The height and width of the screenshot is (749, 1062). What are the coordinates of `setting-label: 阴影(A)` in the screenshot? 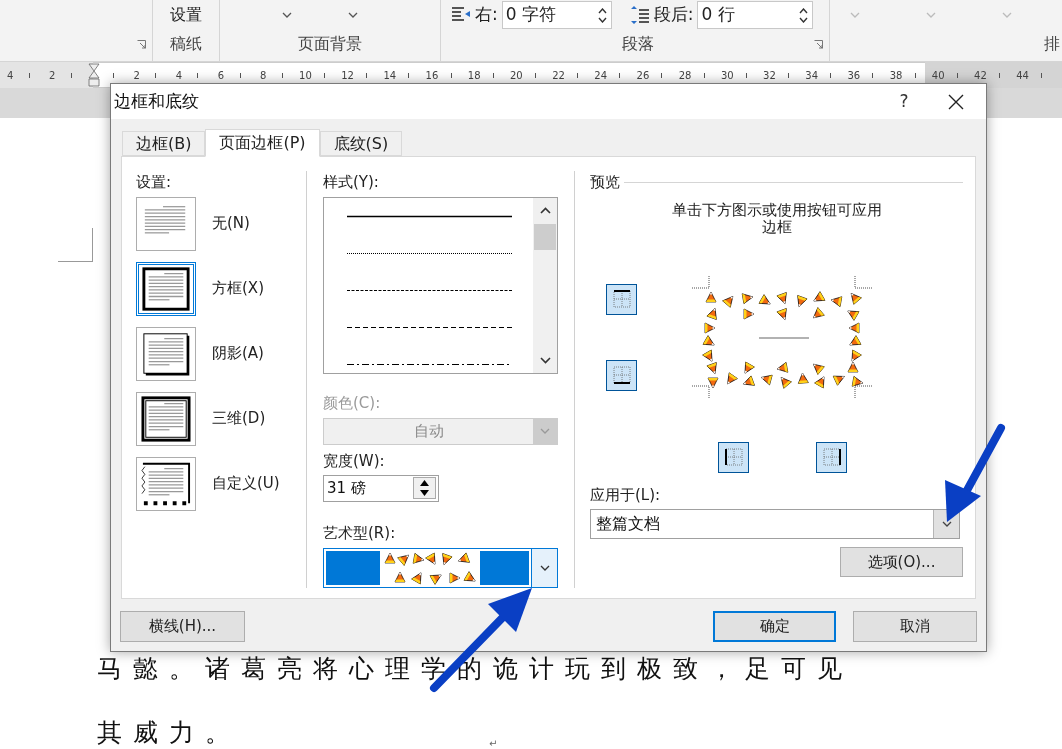 It's located at (238, 353).